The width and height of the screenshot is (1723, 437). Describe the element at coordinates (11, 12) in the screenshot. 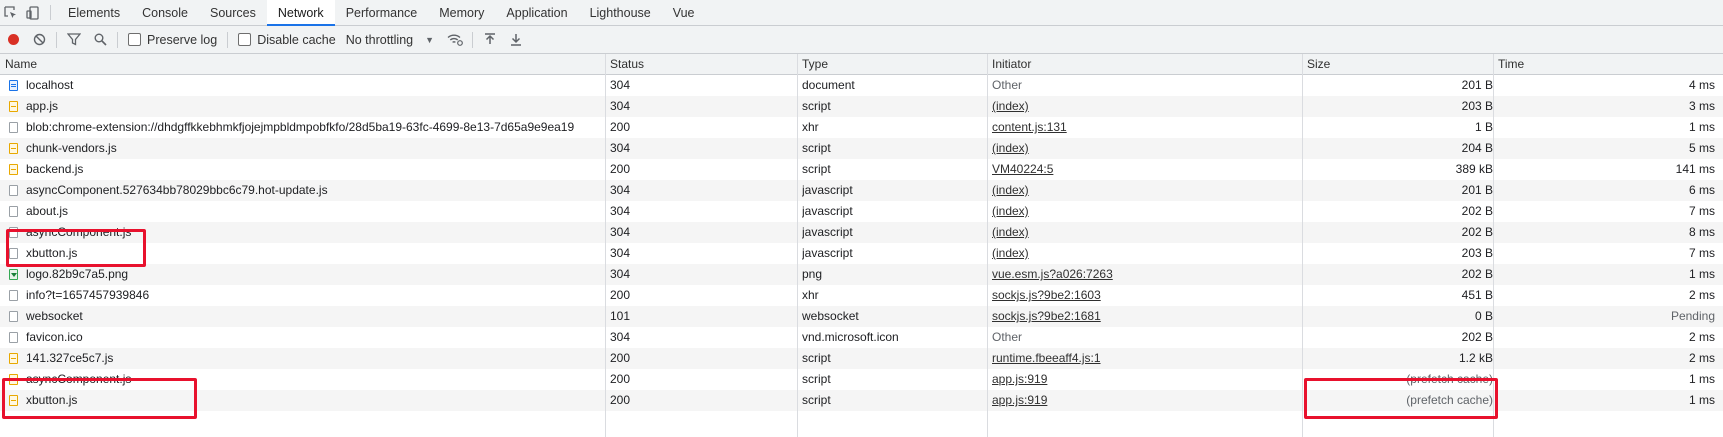

I see `inspect-element-icon` at that location.